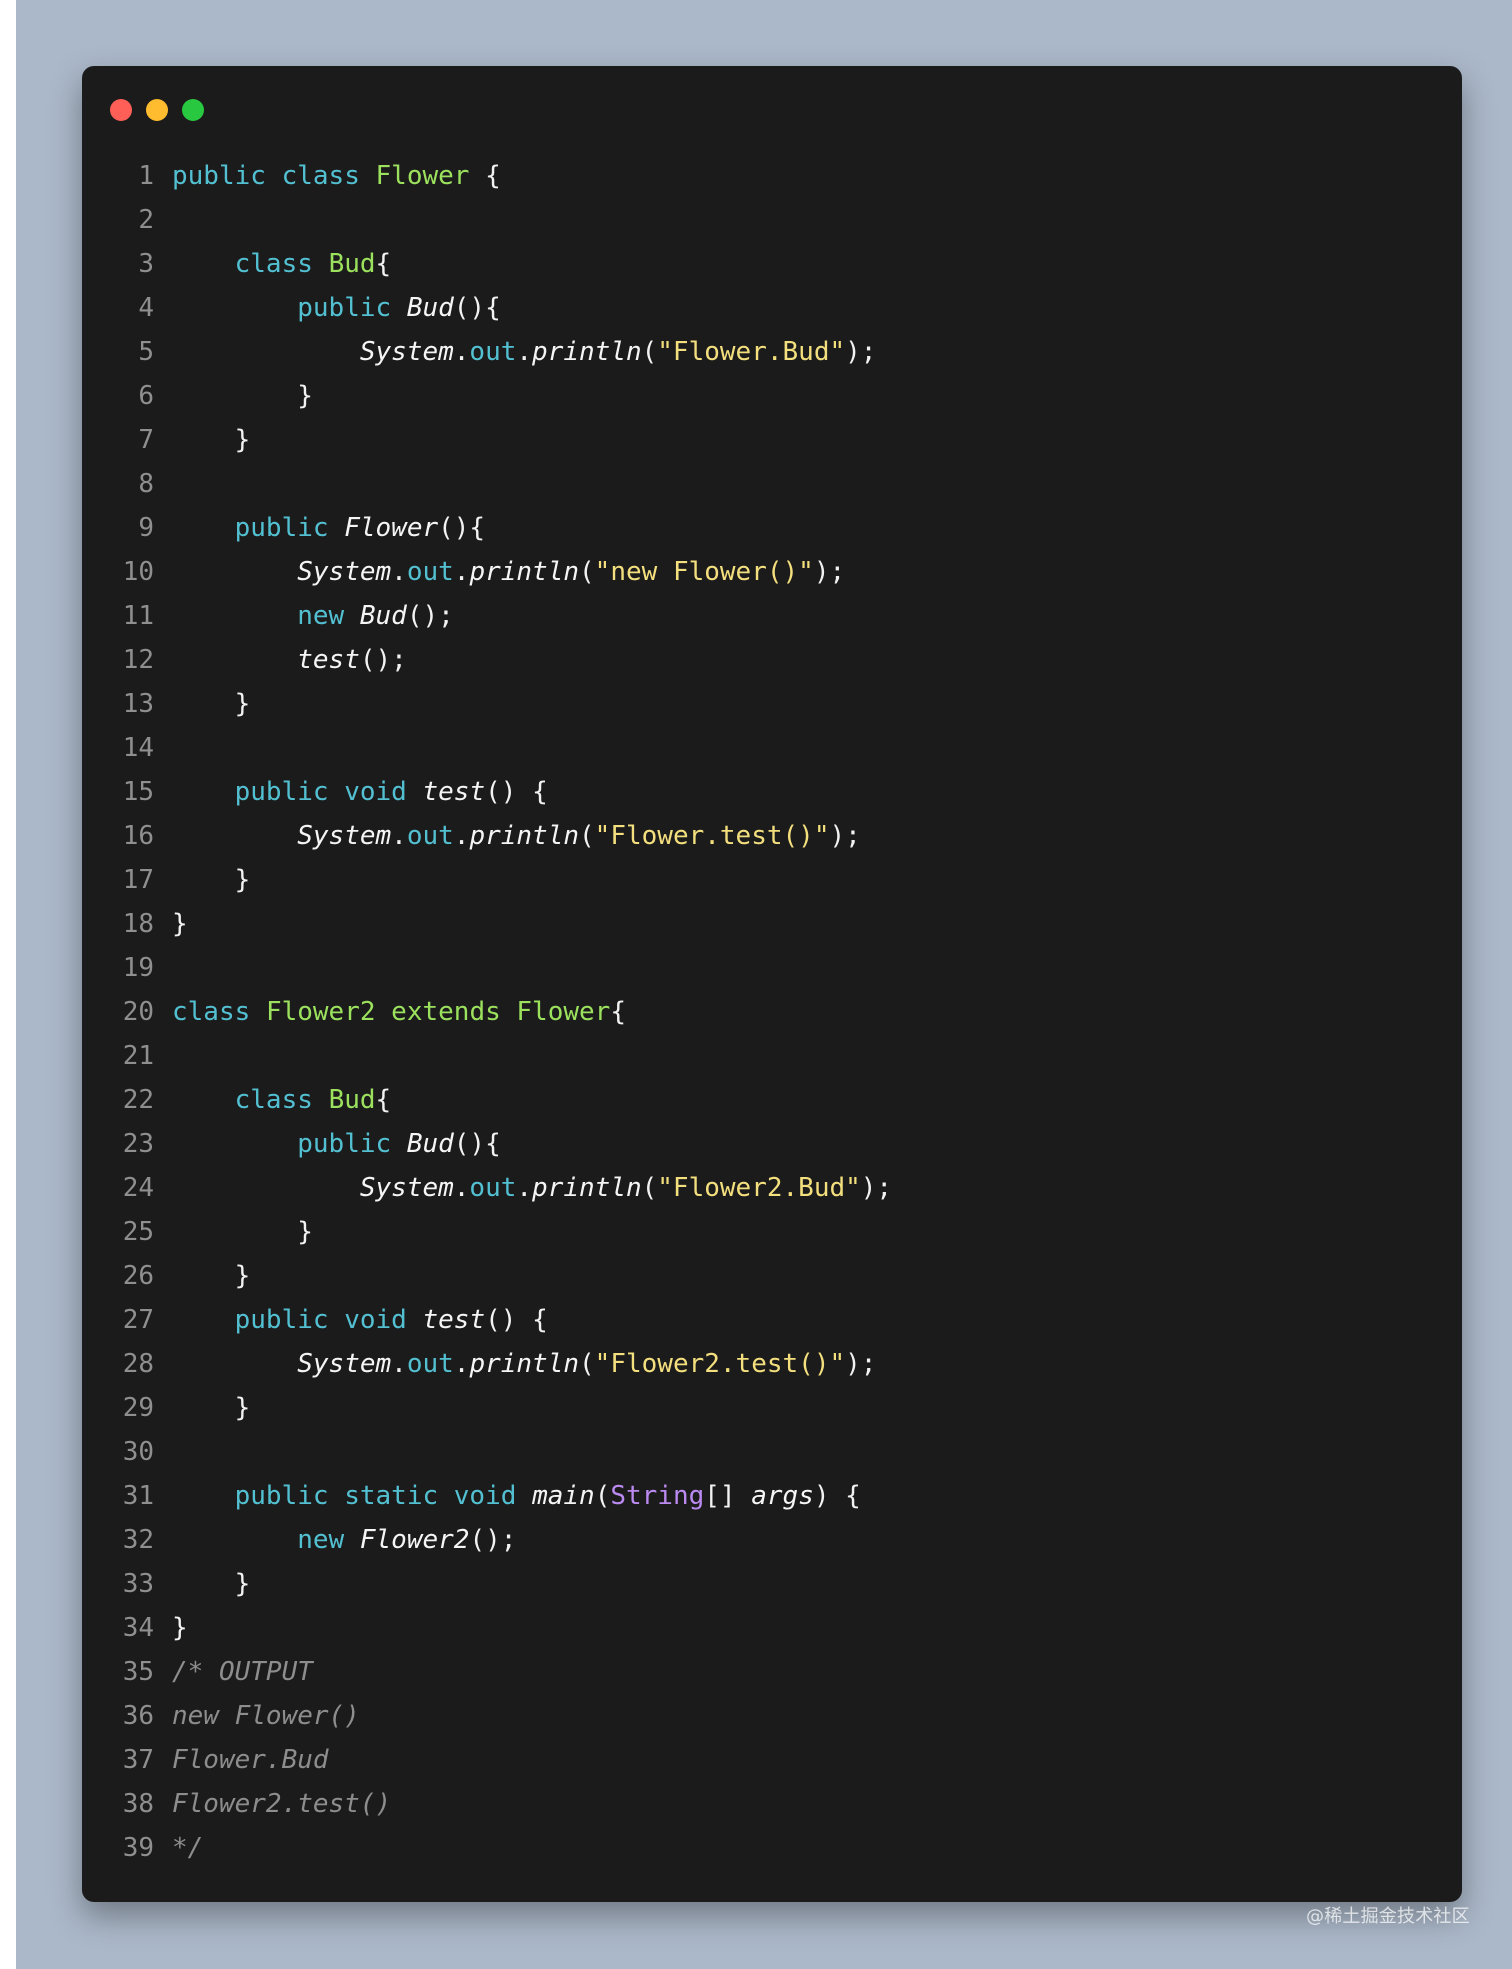 This screenshot has height=1969, width=1512. I want to click on code-text: System.out.println("Flower2.test()");, so click(524, 1364).